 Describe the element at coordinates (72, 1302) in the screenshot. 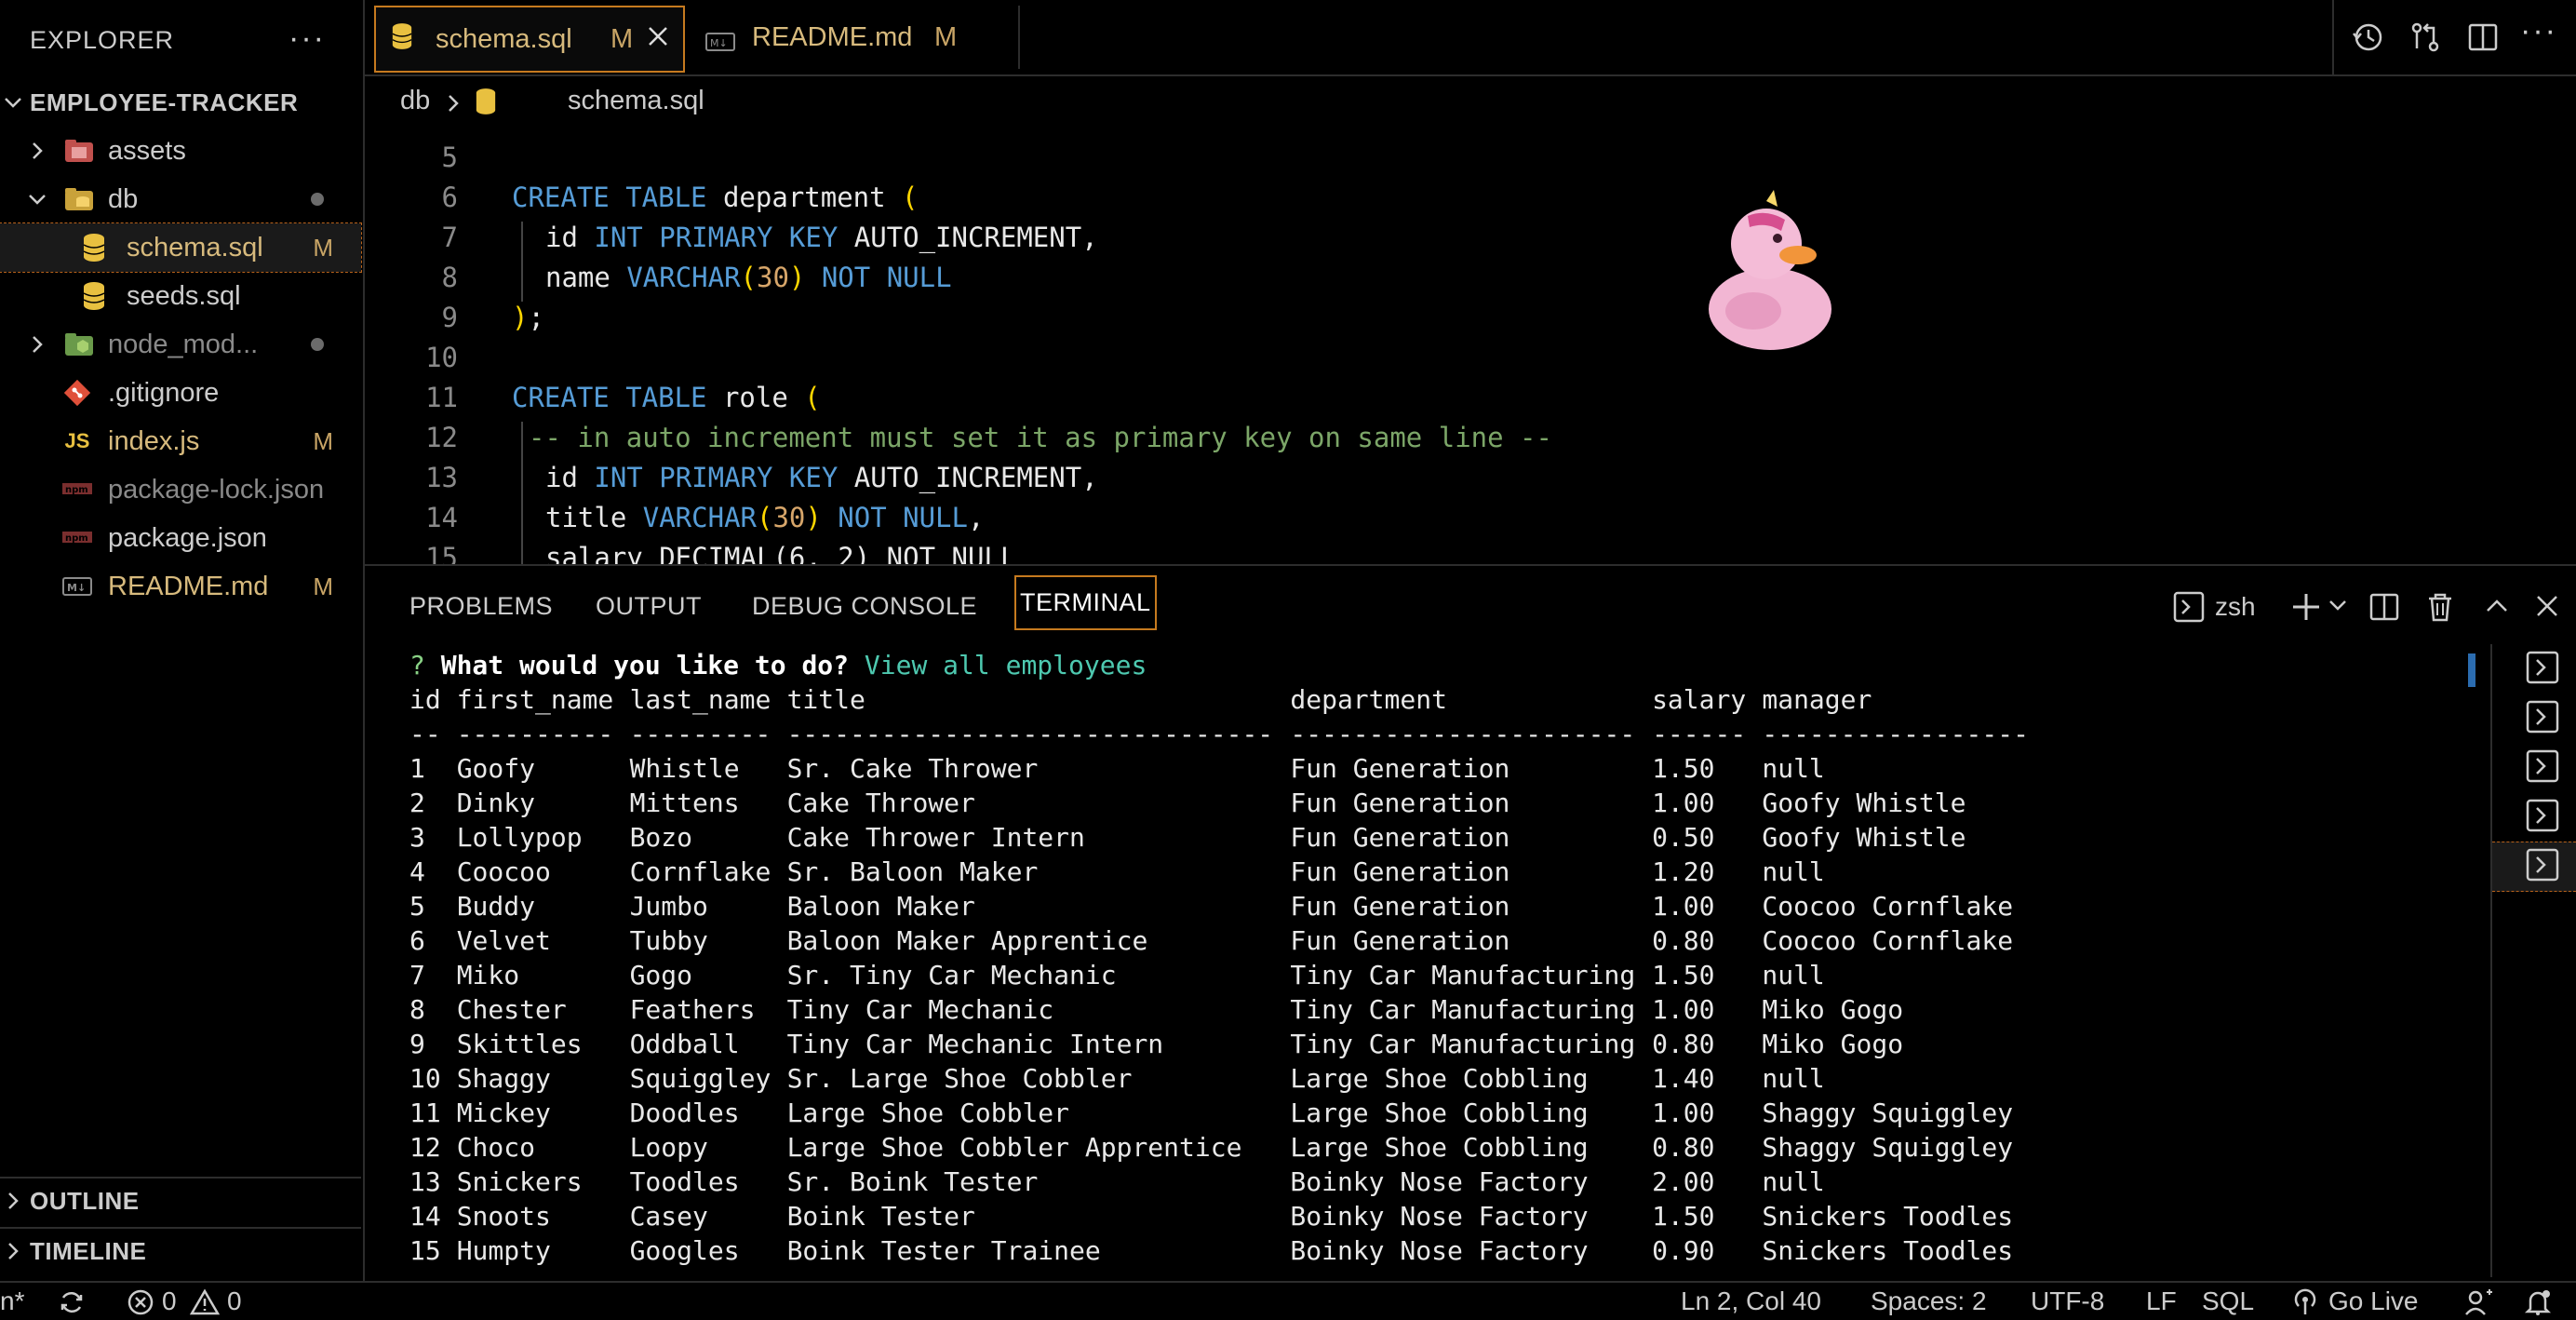

I see `sync-icon` at that location.